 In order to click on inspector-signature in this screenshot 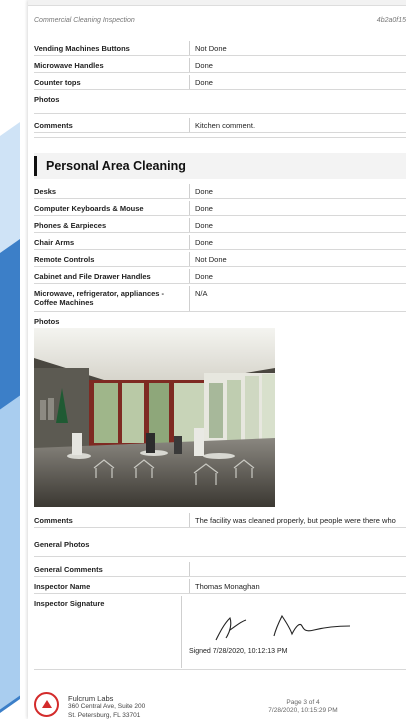, I will do `click(283, 627)`.